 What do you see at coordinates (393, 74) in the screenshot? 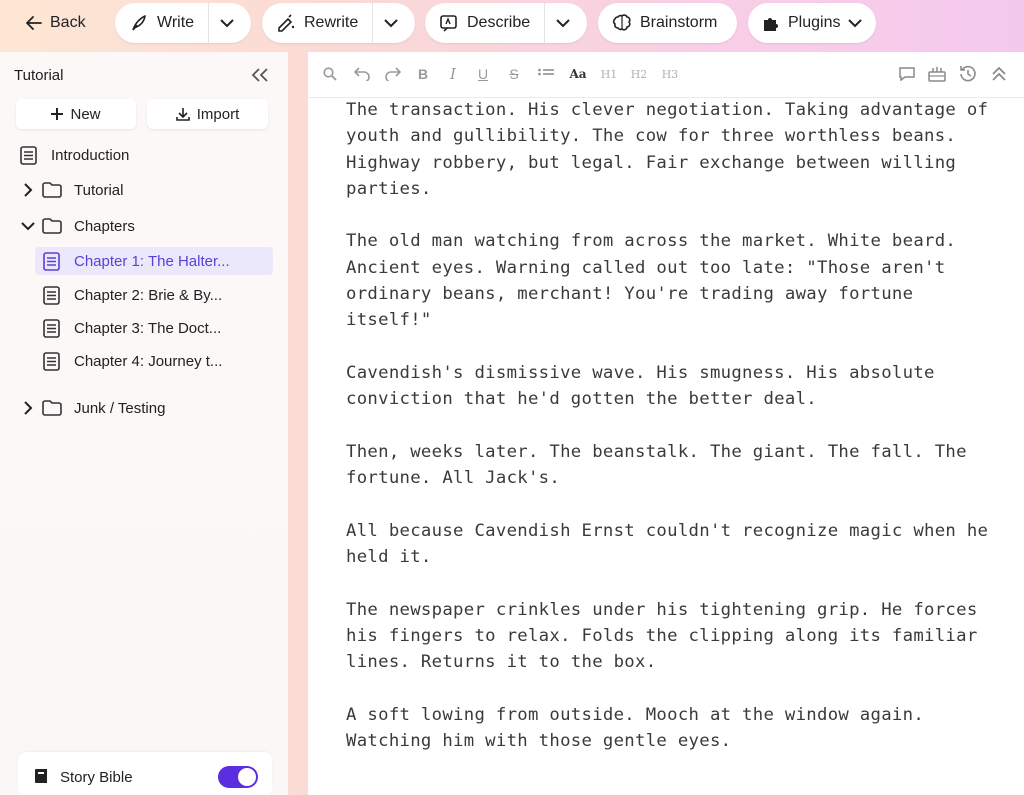
I see `redo-icon` at bounding box center [393, 74].